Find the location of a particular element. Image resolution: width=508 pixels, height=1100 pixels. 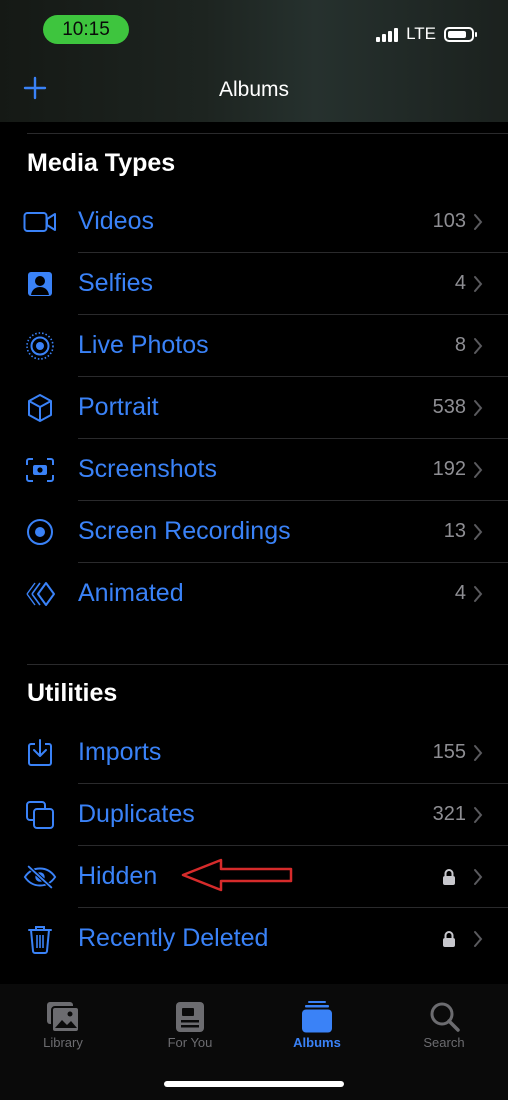

status-indicators: LTE is located at coordinates (426, 34).